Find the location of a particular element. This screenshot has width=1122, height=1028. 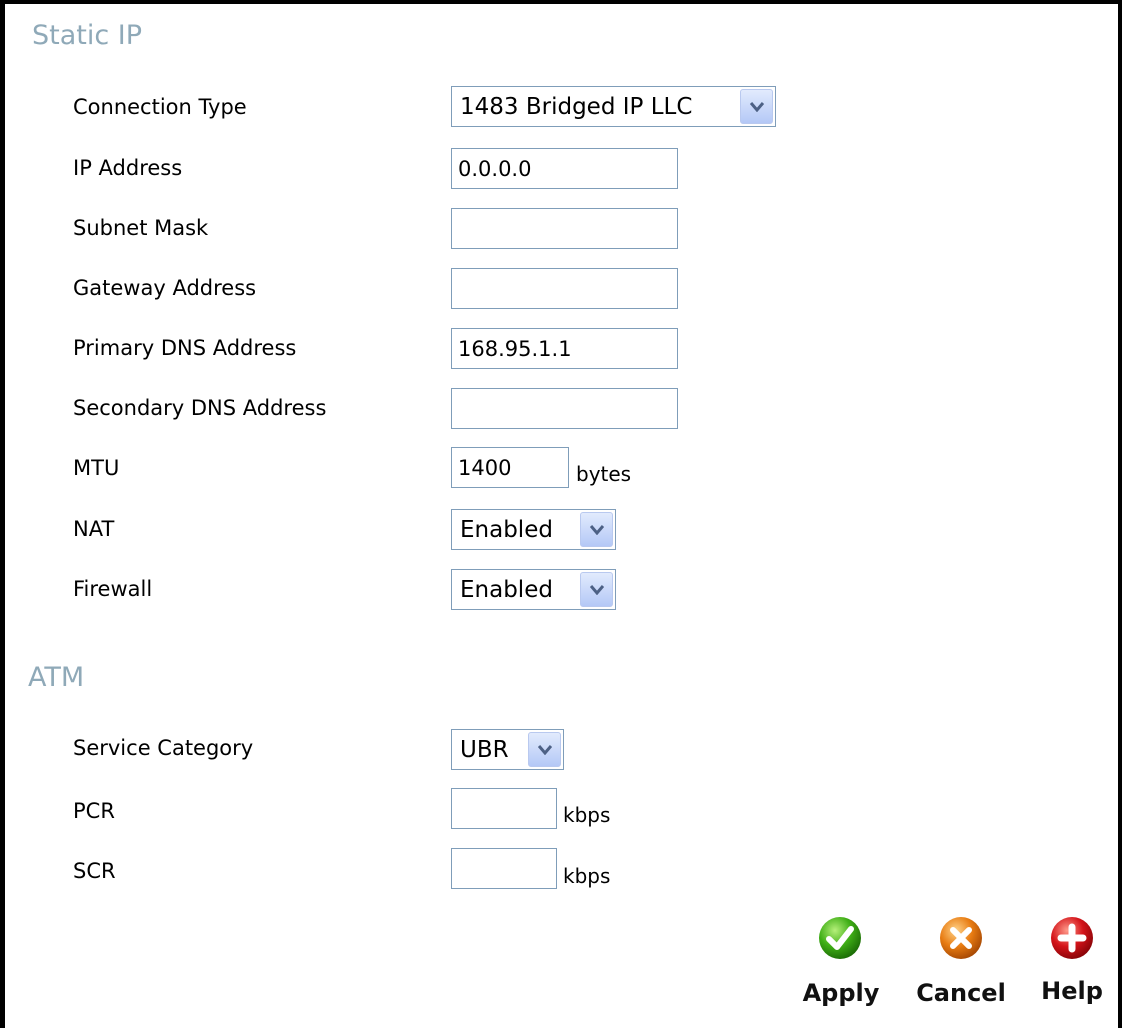

connection-type-value: 1483 Bridged IP LLC is located at coordinates (576, 107).